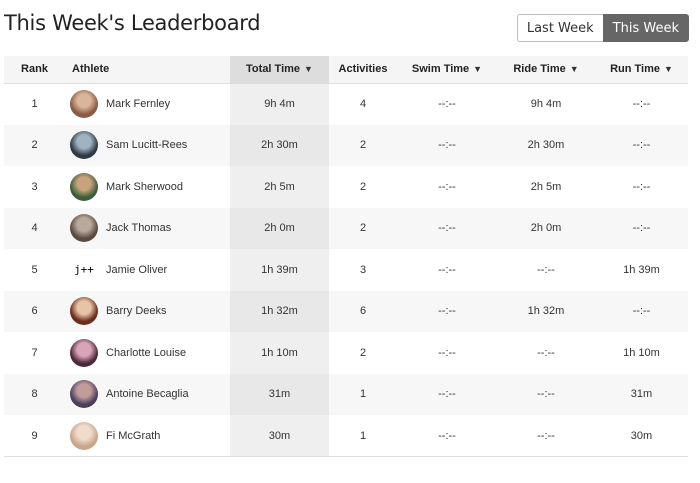 This screenshot has height=483, width=700. I want to click on athlete-name-link: Fi McGrath, so click(133, 436).